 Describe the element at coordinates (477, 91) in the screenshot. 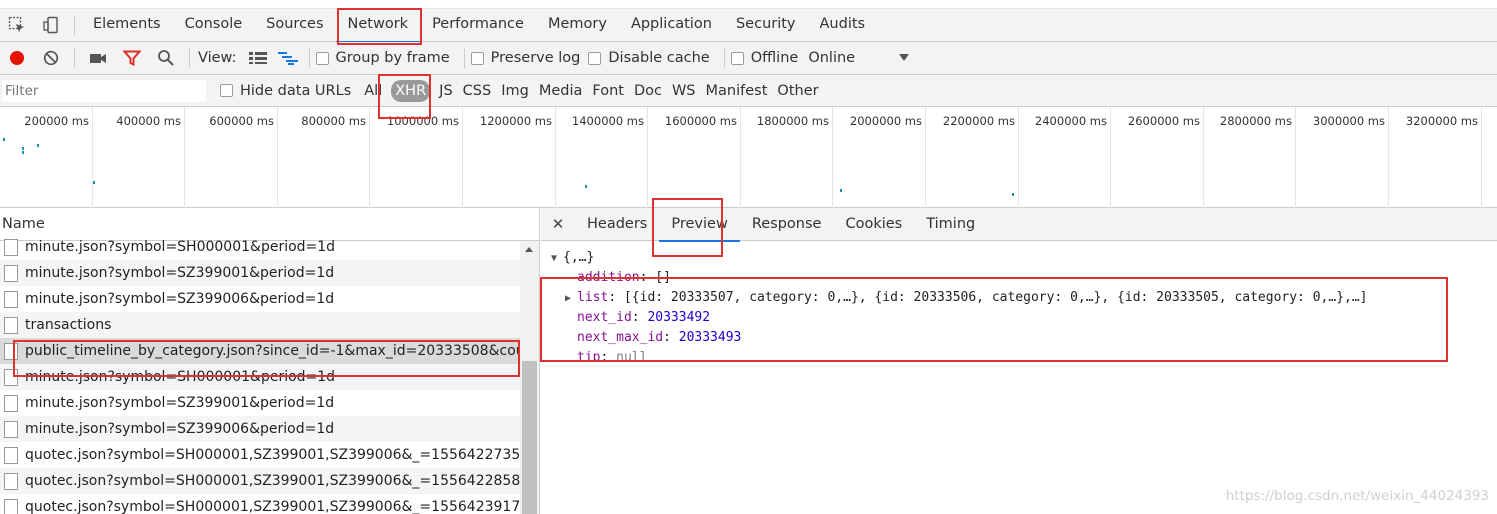

I see `filter-type-css: CSS` at that location.